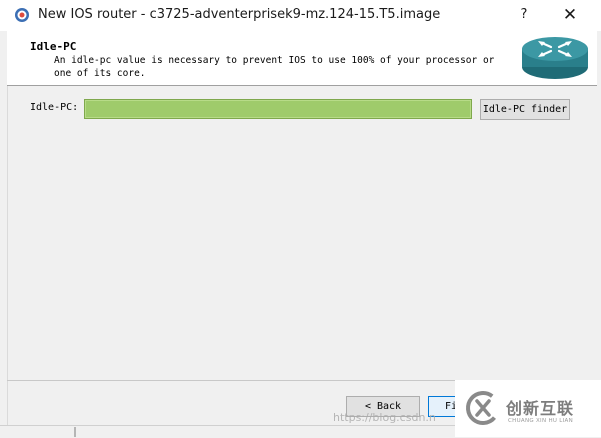 This screenshot has width=601, height=438. I want to click on bottom-divider, so click(75, 432).